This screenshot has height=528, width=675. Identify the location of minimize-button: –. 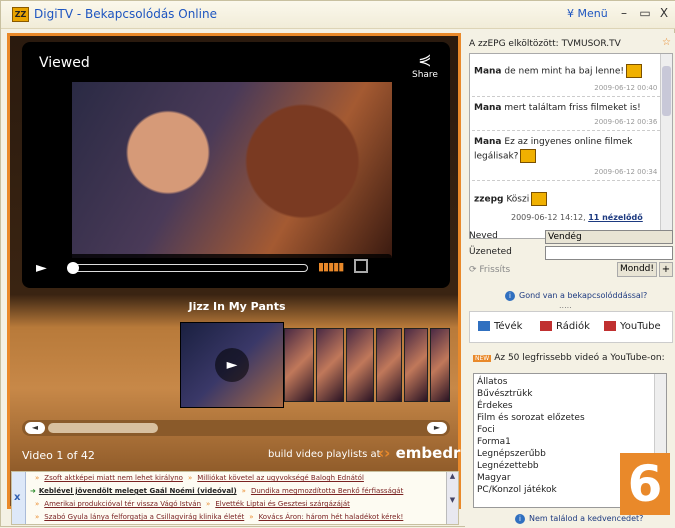
(624, 13).